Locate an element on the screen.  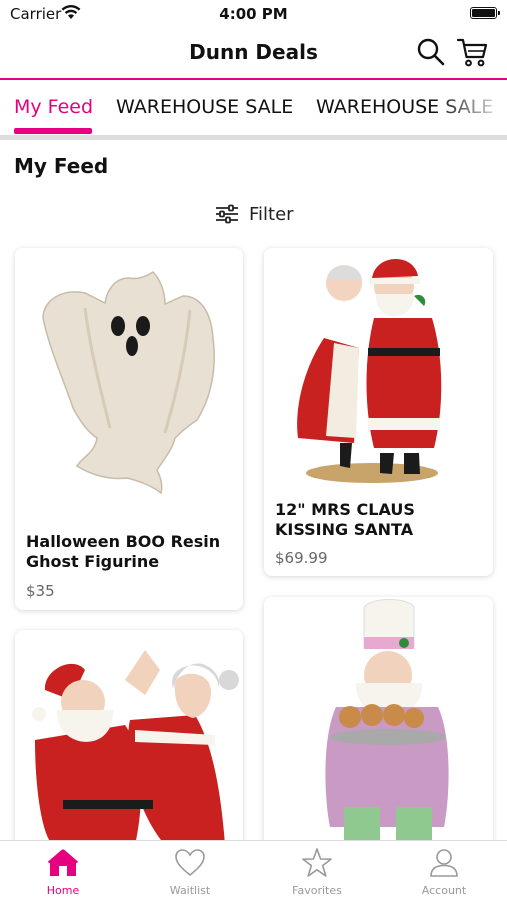
tab-home-label: Home is located at coordinates (63, 890).